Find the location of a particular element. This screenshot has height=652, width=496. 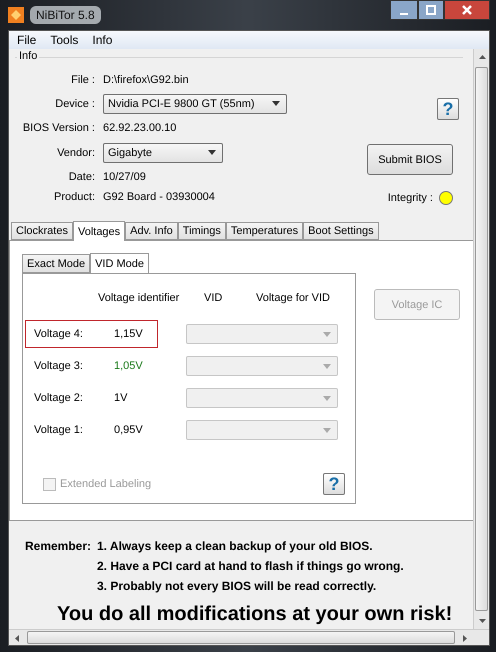

field-value: 62.92.23.00.10 is located at coordinates (140, 128).